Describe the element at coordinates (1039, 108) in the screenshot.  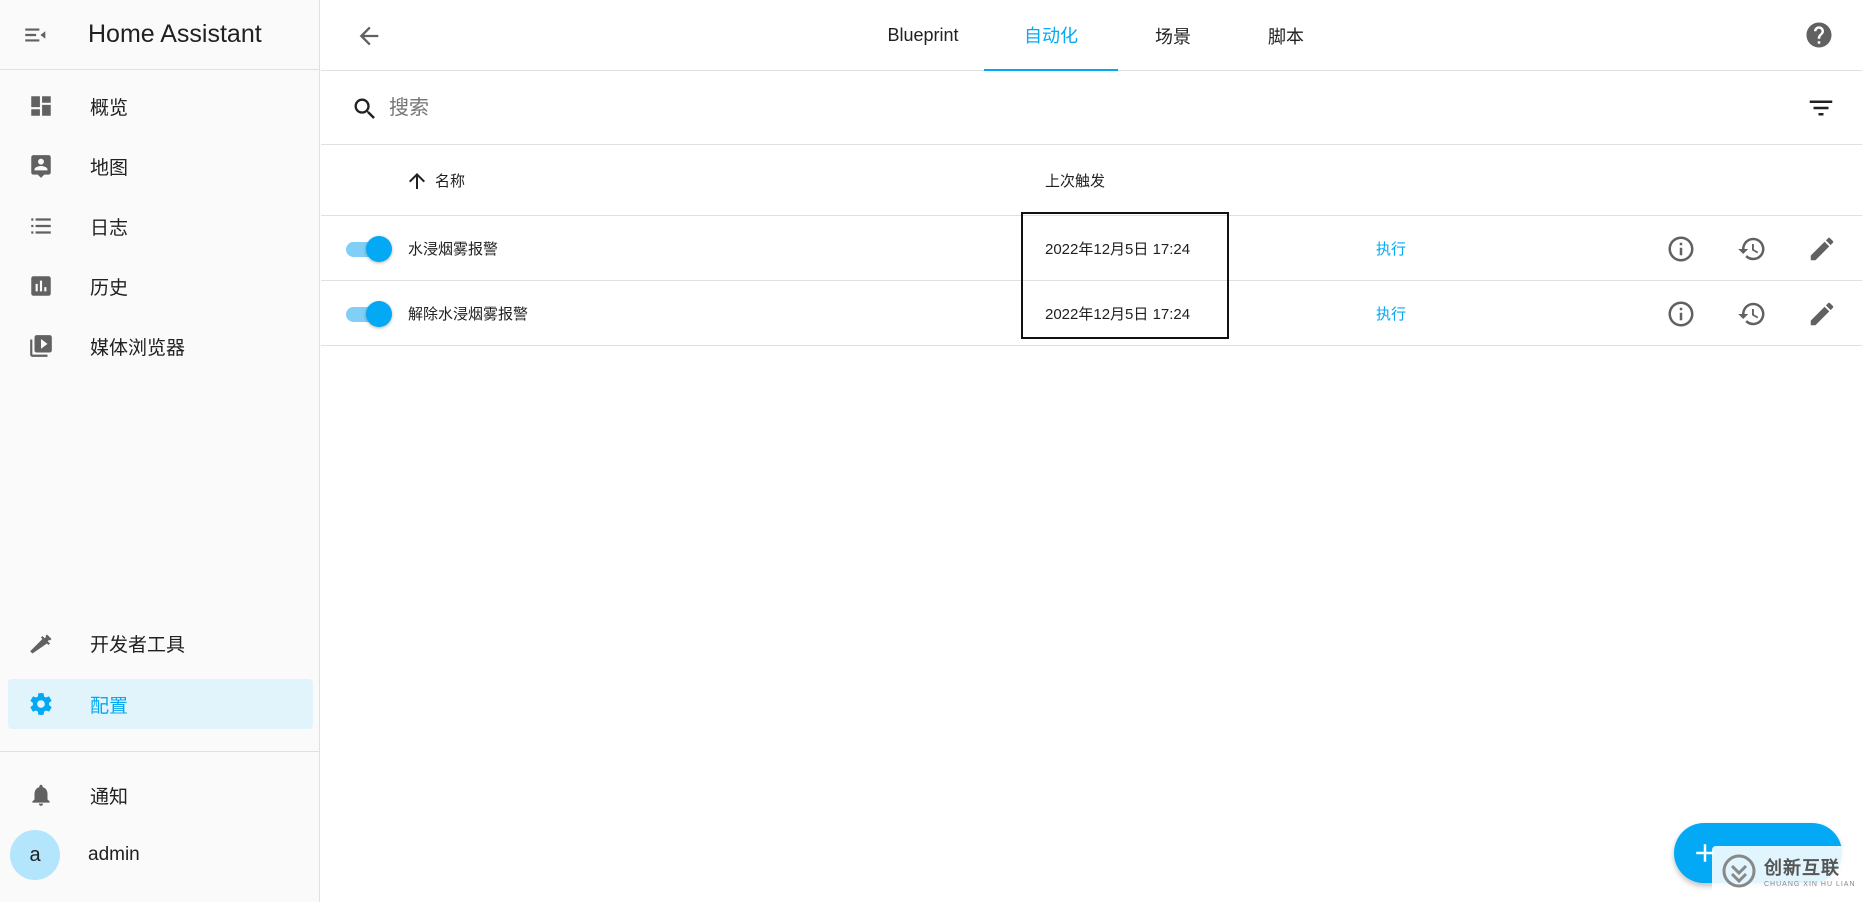
I see `search-input` at that location.